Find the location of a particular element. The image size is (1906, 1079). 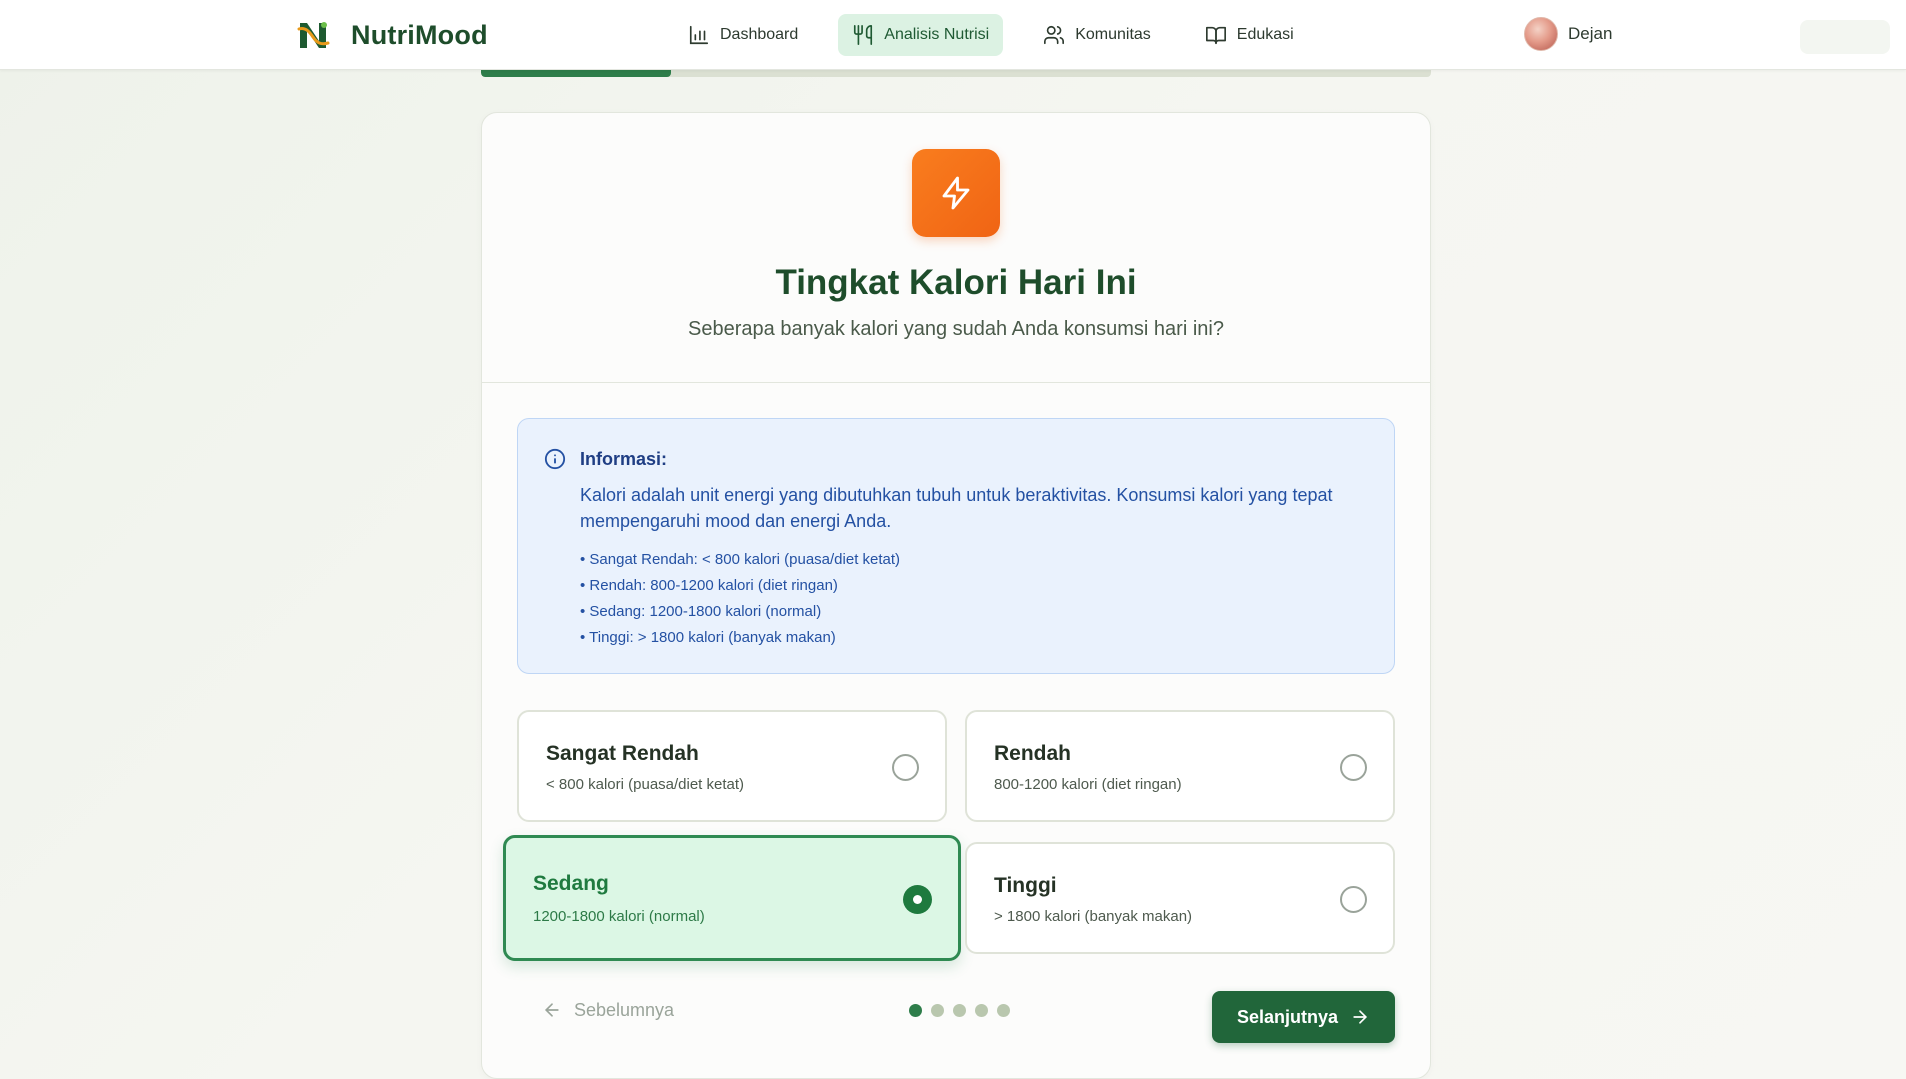

brand: NutriMood is located at coordinates (391, 35).